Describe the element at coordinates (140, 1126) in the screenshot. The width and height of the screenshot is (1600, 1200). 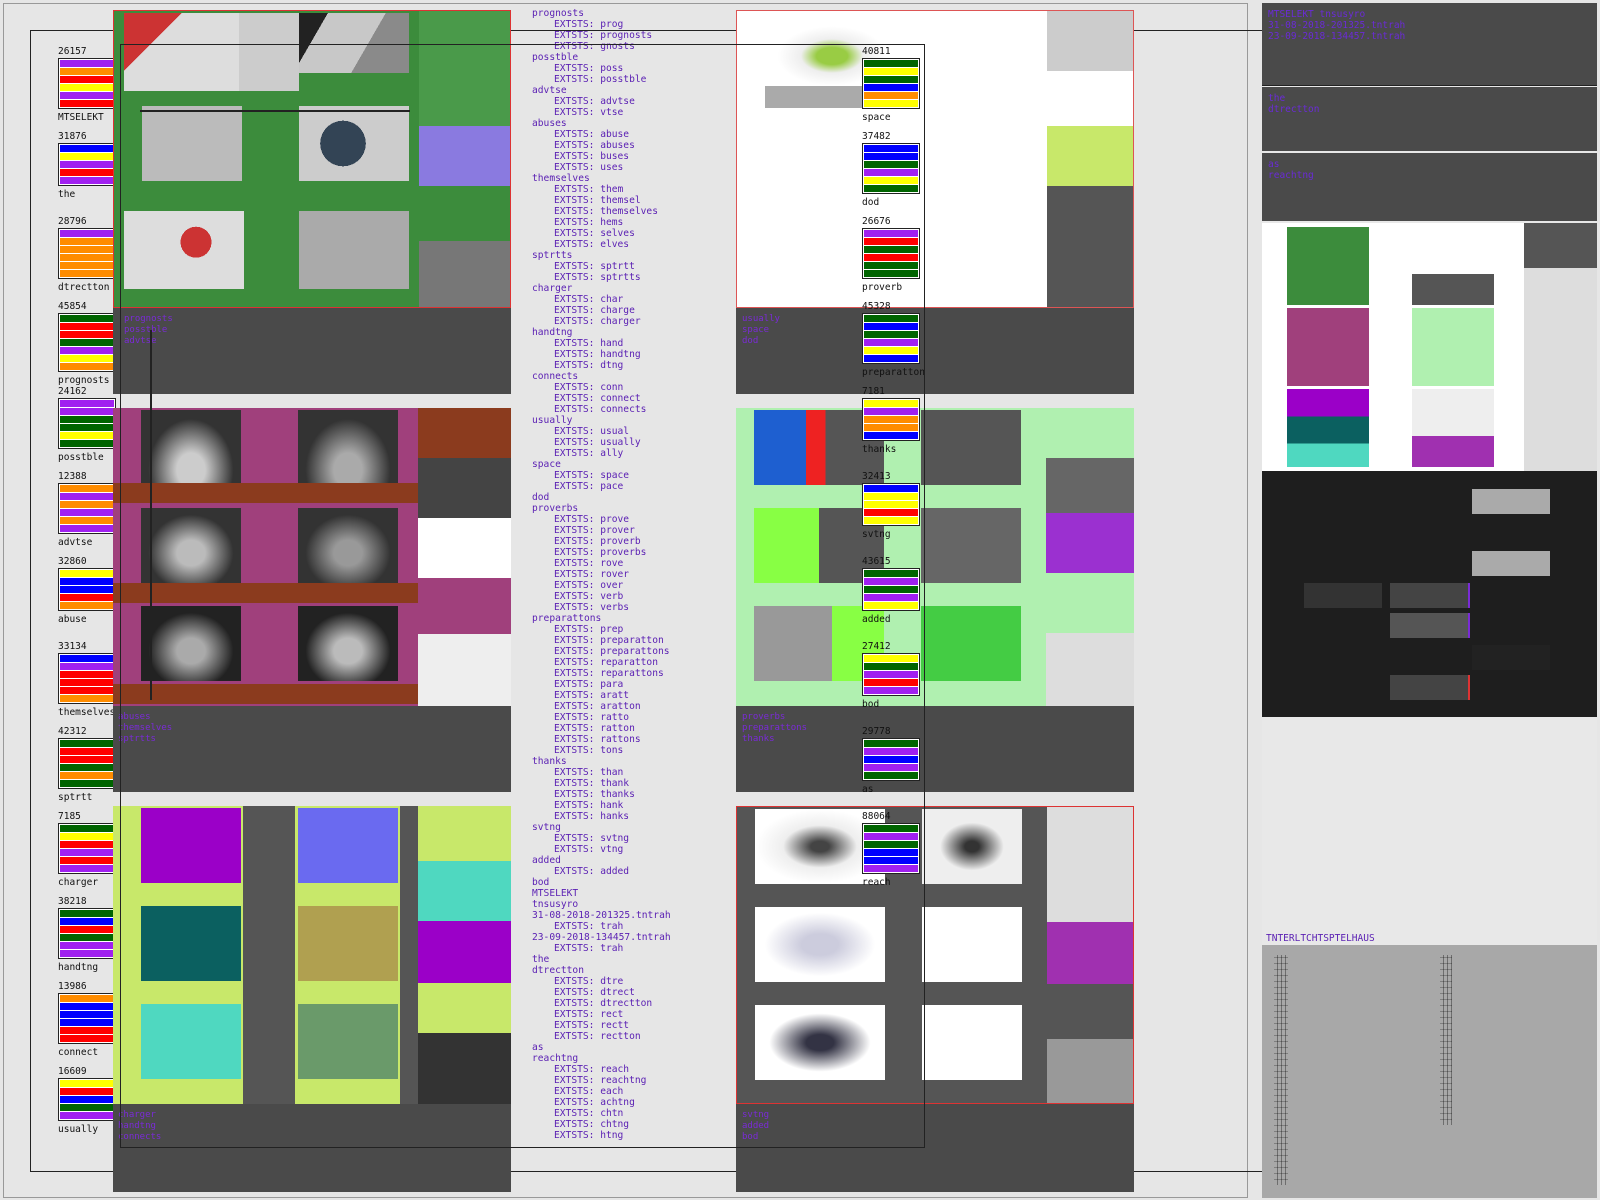
I see `panel-3-label: charger handtng connects` at that location.